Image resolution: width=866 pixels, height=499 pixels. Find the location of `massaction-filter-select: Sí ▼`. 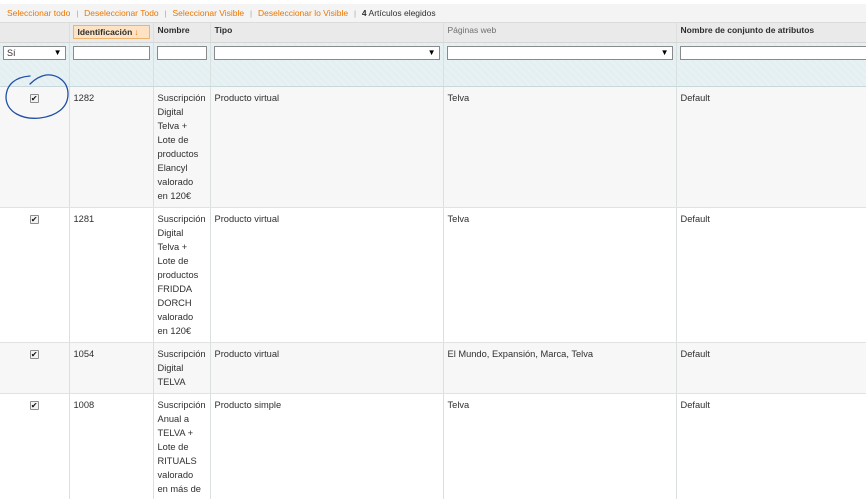

massaction-filter-select: Sí ▼ is located at coordinates (34, 52).